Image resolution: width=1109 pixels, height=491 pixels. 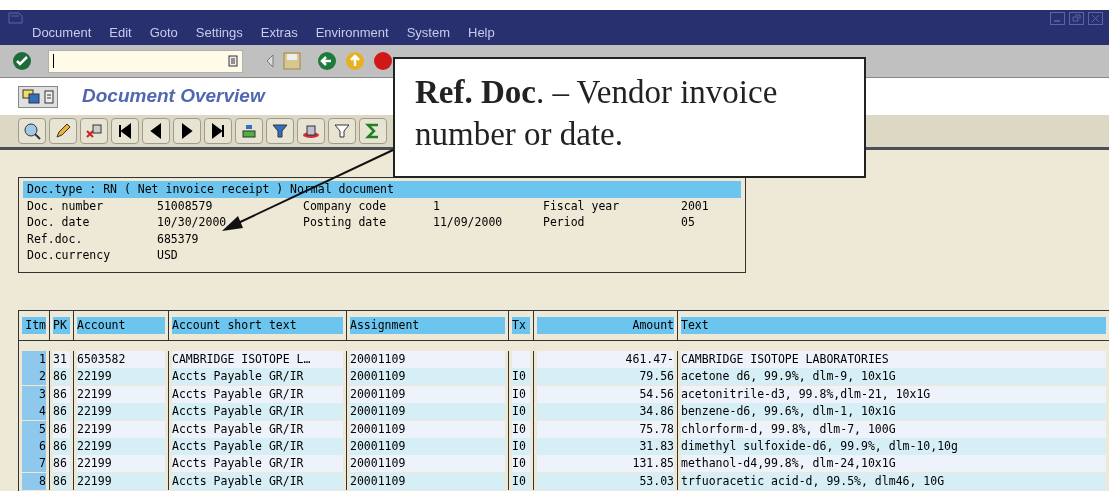 I want to click on table-cell: 5, so click(x=34, y=429).